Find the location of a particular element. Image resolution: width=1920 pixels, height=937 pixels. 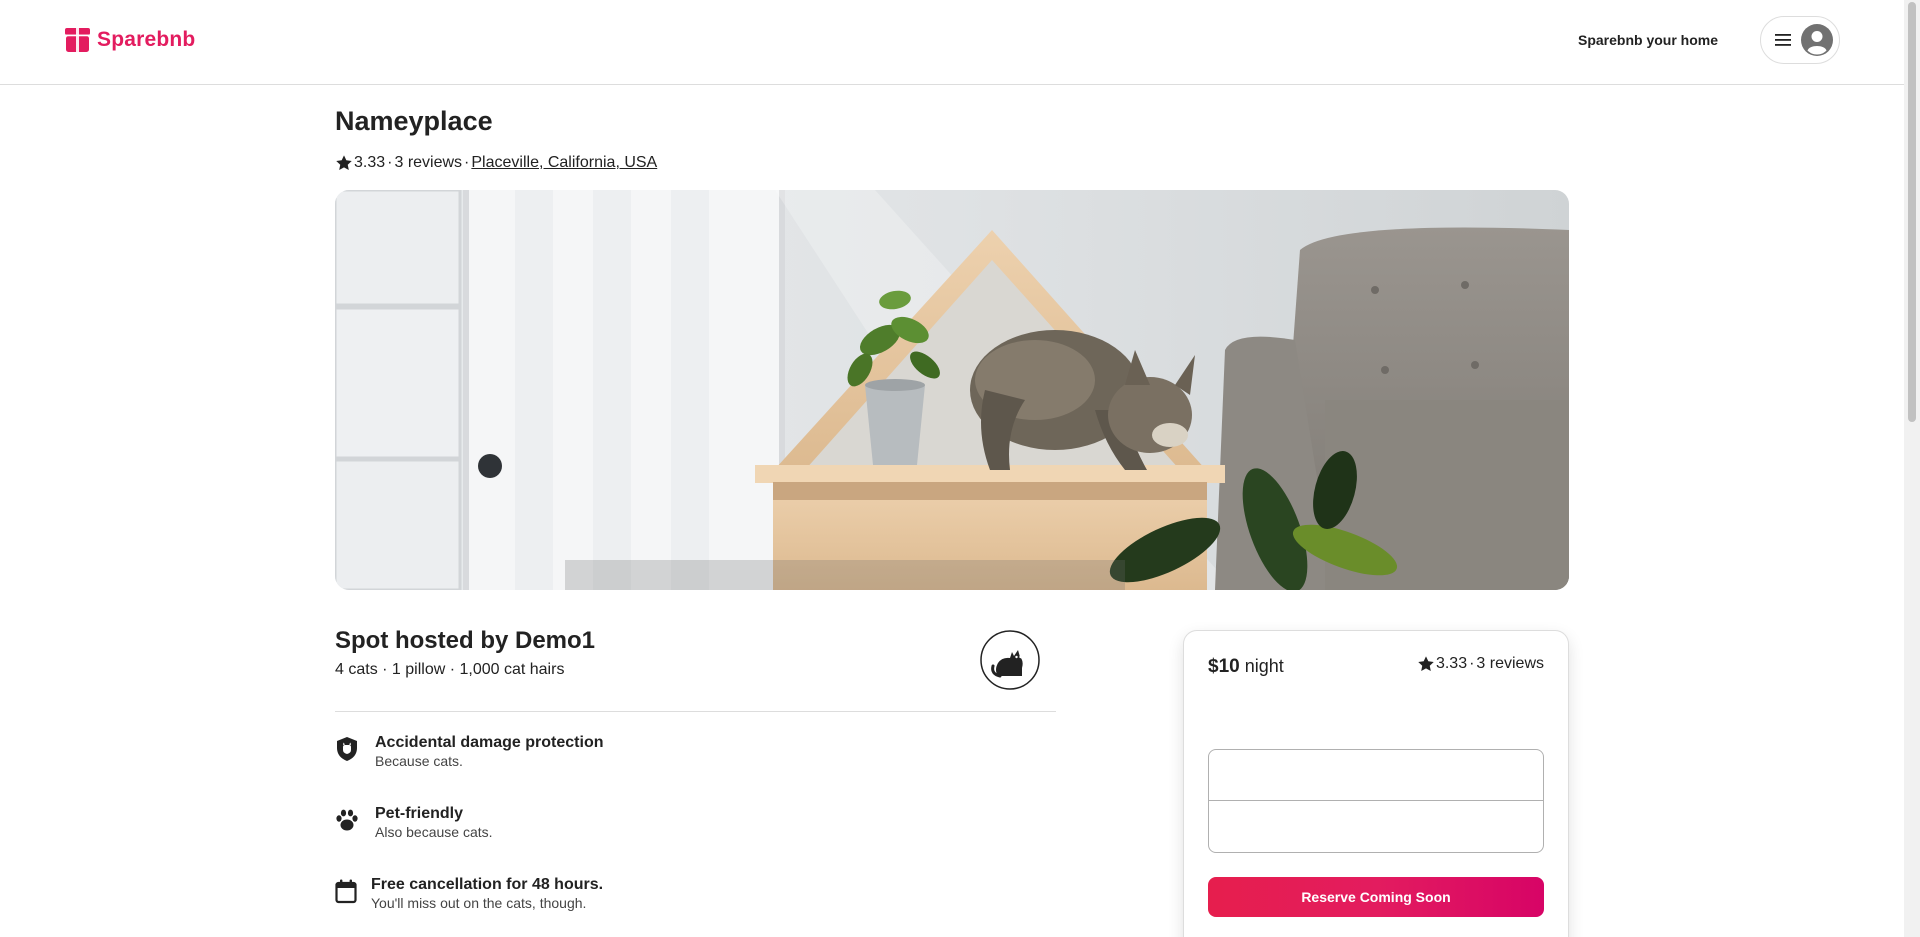

page-scrollbar is located at coordinates (1912, 468).